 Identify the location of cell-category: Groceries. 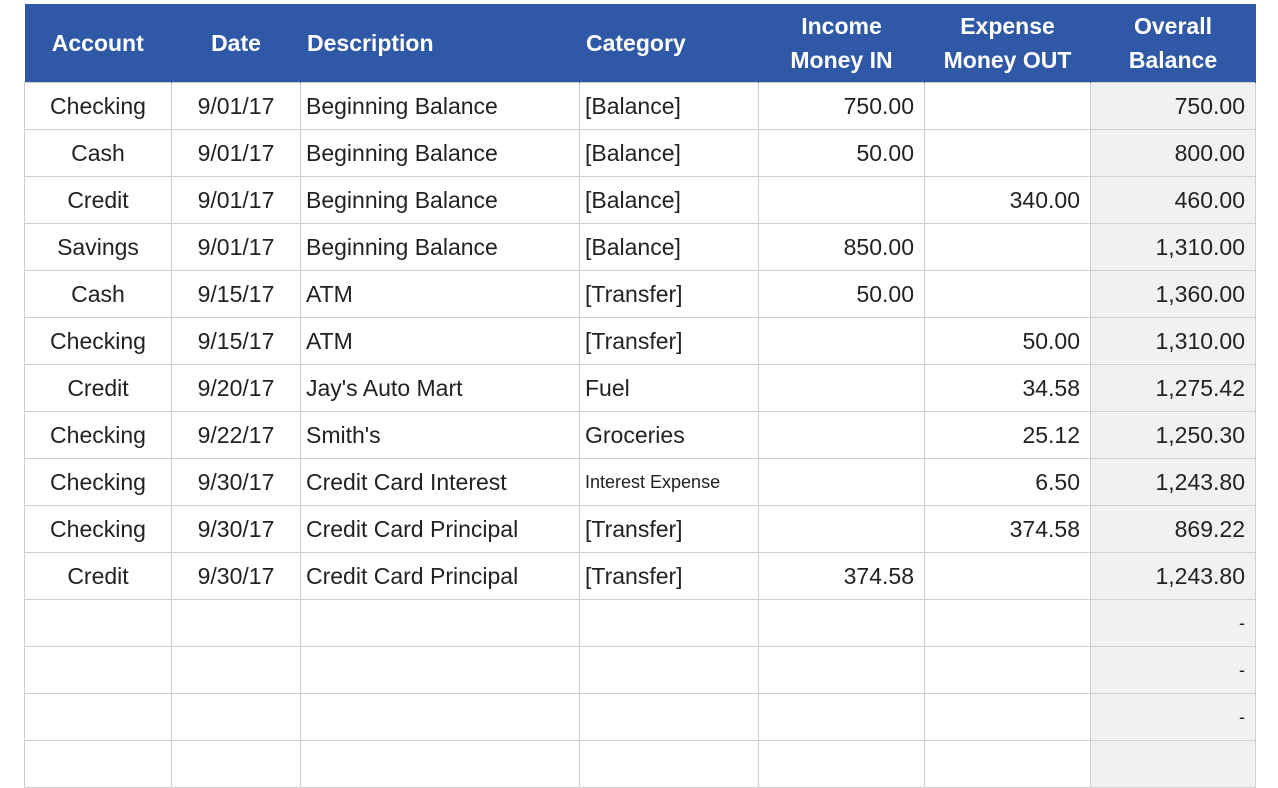
(669, 435).